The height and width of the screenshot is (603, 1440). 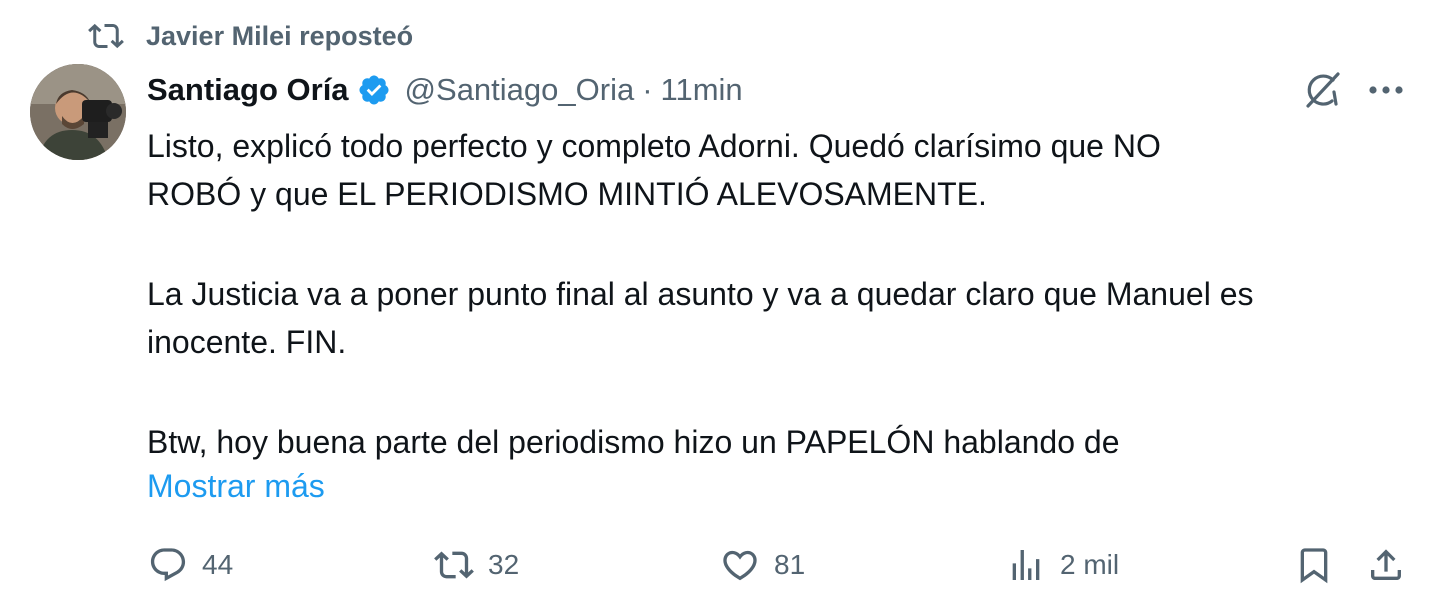 I want to click on bookmark-button, so click(x=1314, y=565).